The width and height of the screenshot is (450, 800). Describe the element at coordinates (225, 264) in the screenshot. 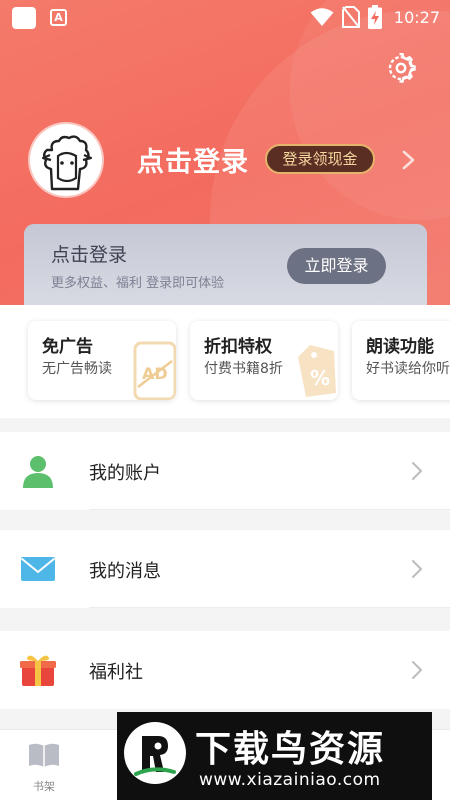

I see `vip-login-card: 点击登录 更多权益、福利 登录即可体验 立即登录` at that location.